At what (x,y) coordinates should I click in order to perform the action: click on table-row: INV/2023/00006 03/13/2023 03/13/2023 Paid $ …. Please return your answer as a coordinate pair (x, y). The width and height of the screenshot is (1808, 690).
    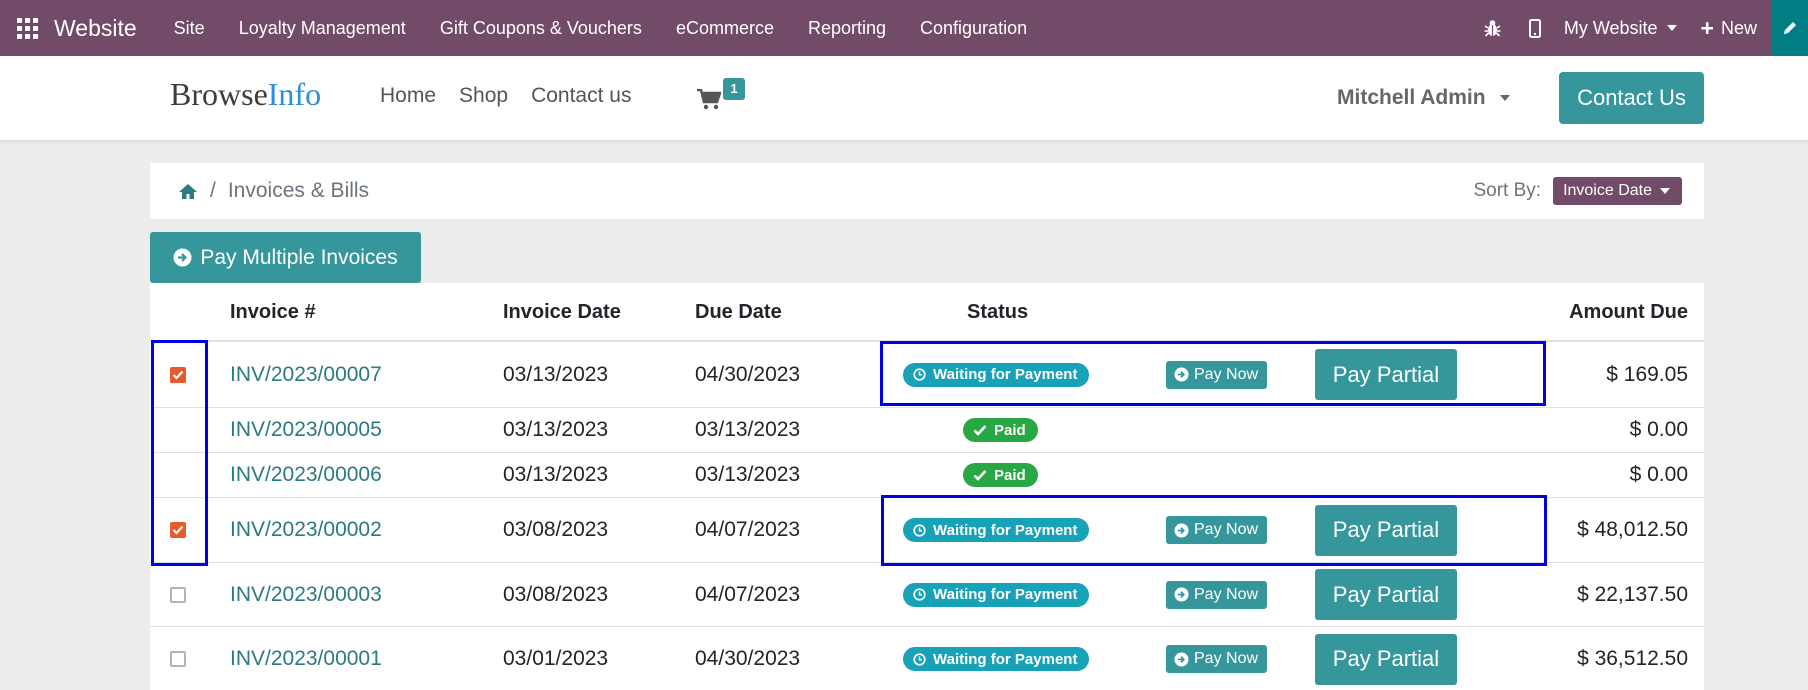
    Looking at the image, I should click on (927, 475).